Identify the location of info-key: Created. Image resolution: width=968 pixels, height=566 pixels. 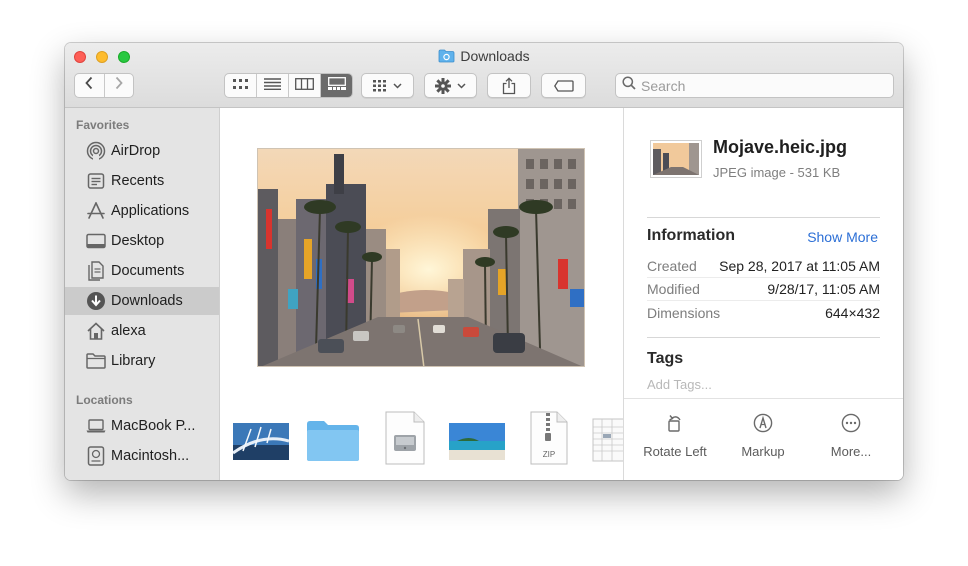
(672, 266).